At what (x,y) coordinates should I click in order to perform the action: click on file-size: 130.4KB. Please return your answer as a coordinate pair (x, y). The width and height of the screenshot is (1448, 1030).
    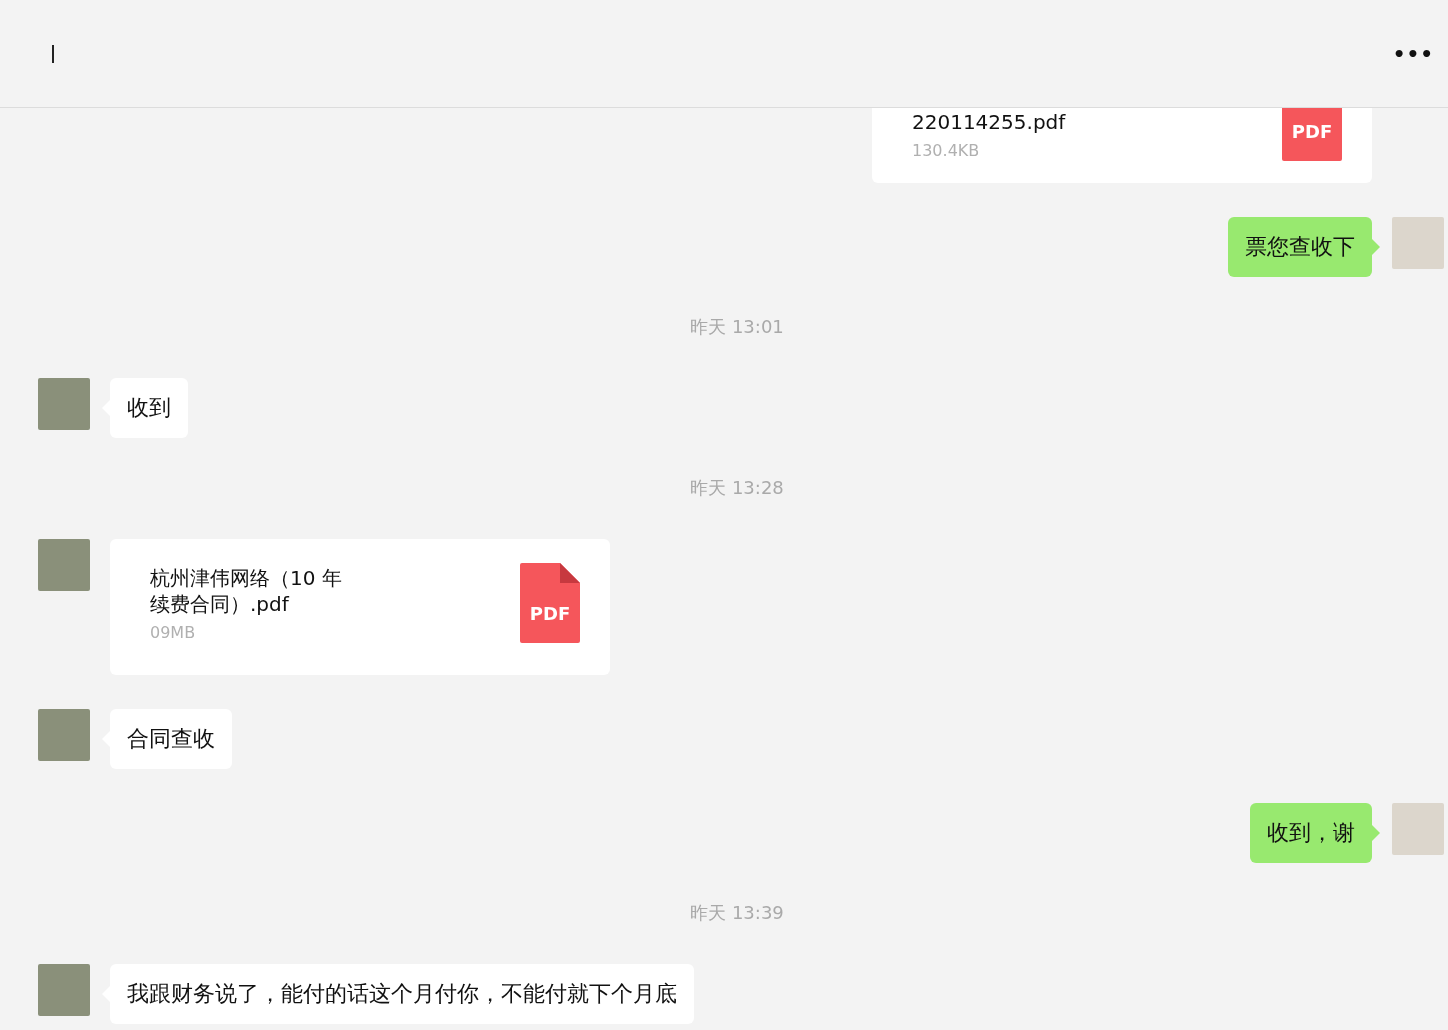
    Looking at the image, I should click on (946, 151).